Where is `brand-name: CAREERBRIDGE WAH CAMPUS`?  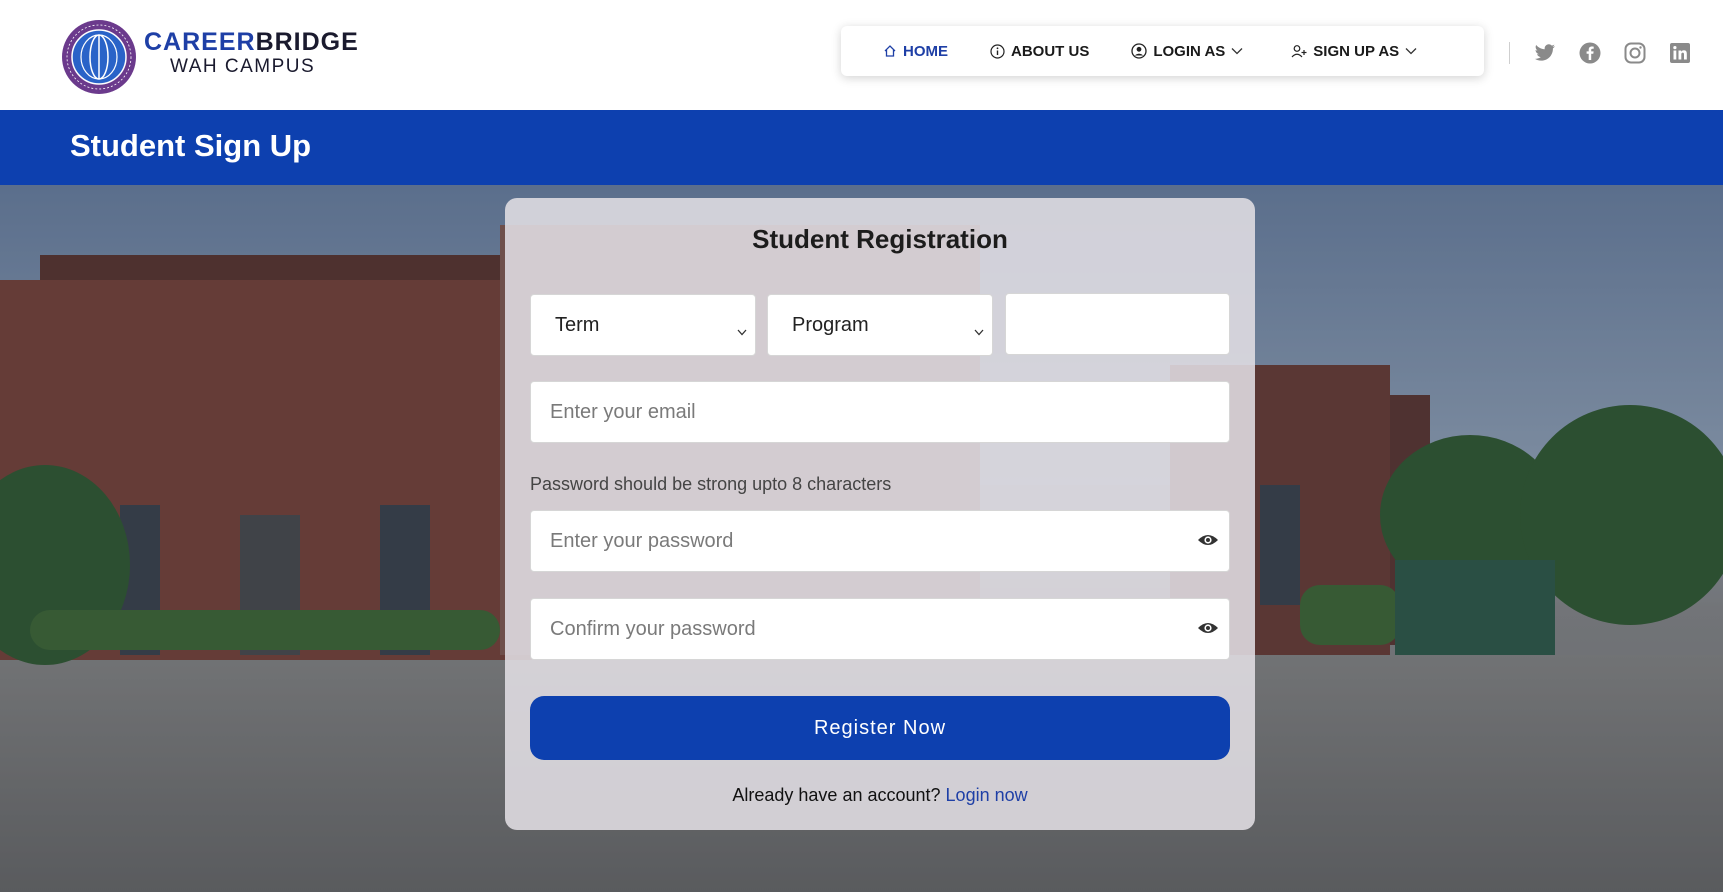 brand-name: CAREERBRIDGE WAH CAMPUS is located at coordinates (251, 53).